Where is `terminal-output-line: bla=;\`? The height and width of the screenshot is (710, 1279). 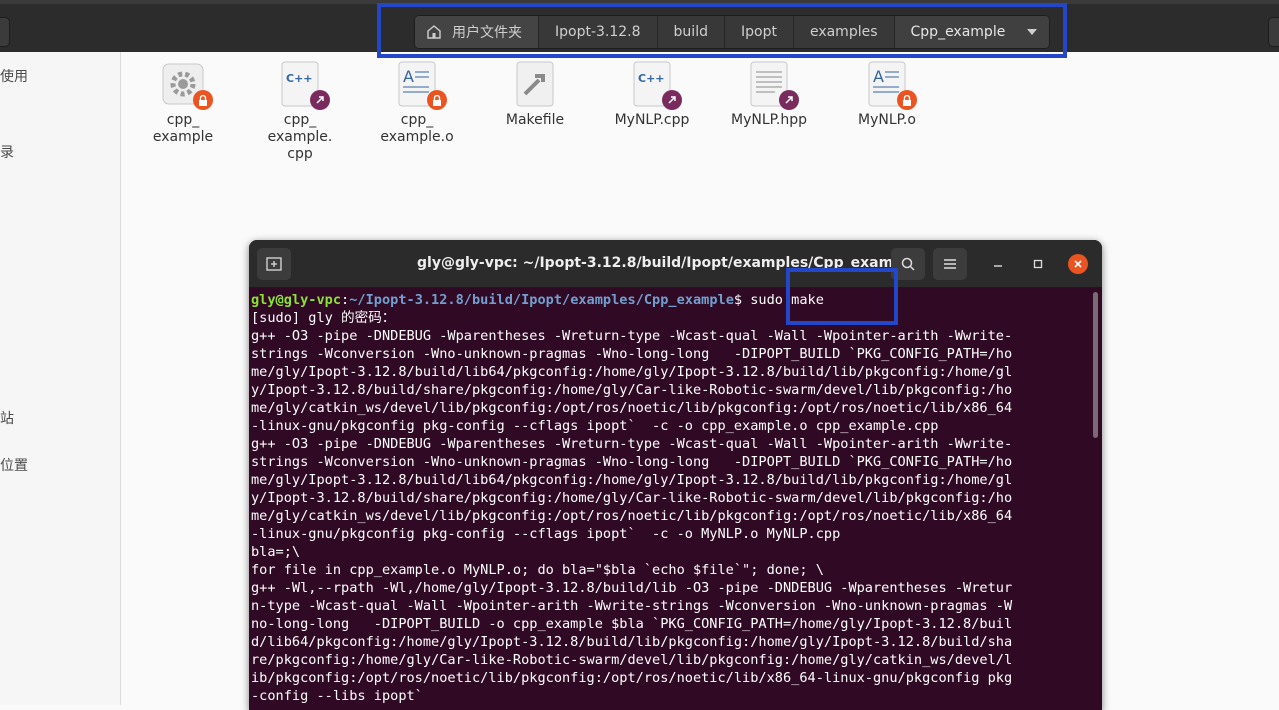 terminal-output-line: bla=;\ is located at coordinates (276, 552).